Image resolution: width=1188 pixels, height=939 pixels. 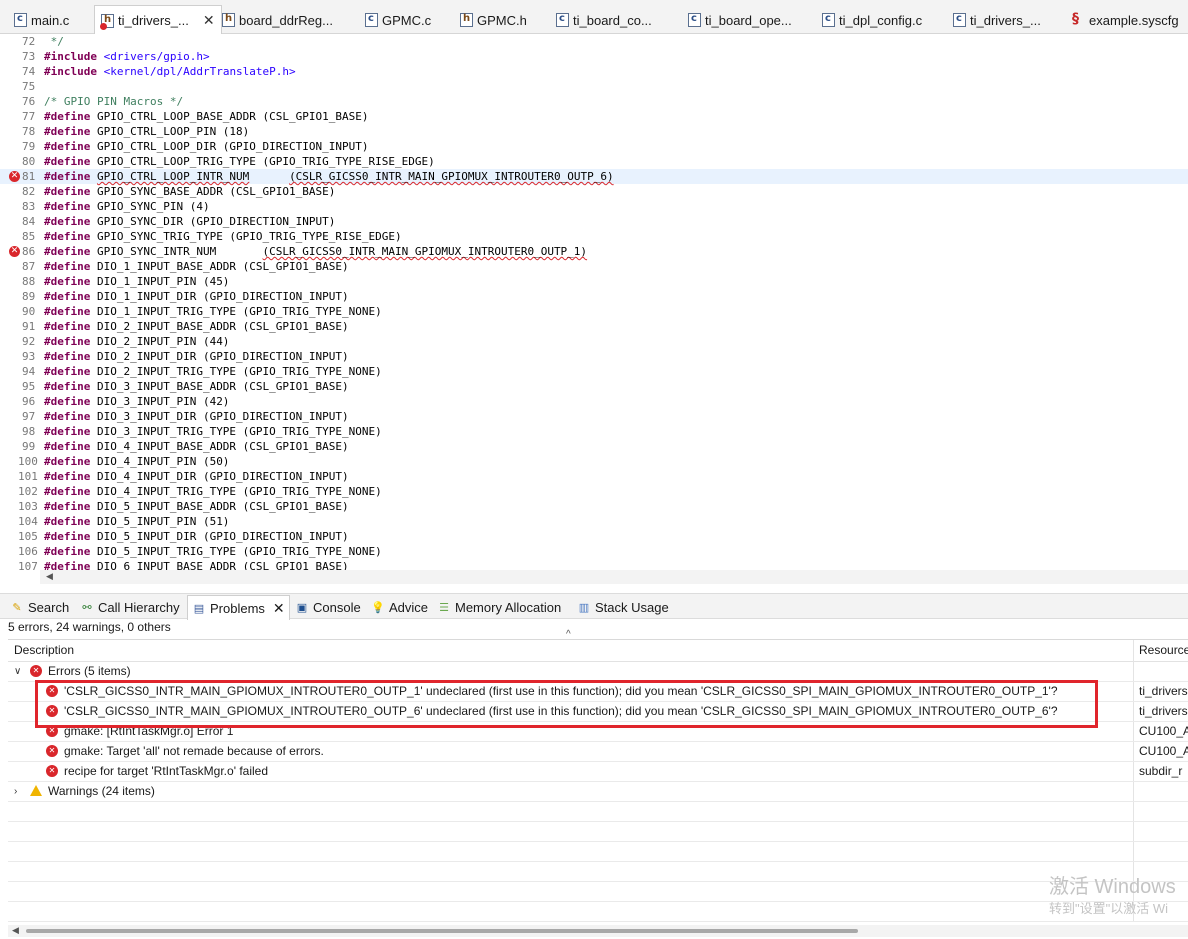 What do you see at coordinates (1160, 651) in the screenshot?
I see `column-header-resource: Resource` at bounding box center [1160, 651].